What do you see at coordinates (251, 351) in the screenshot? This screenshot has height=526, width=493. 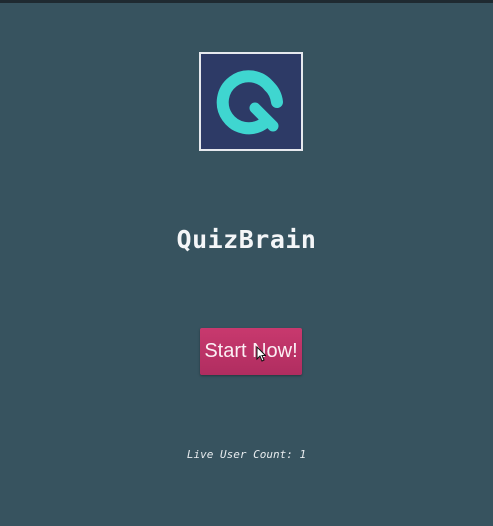 I see `start-now-button: Start Now!` at bounding box center [251, 351].